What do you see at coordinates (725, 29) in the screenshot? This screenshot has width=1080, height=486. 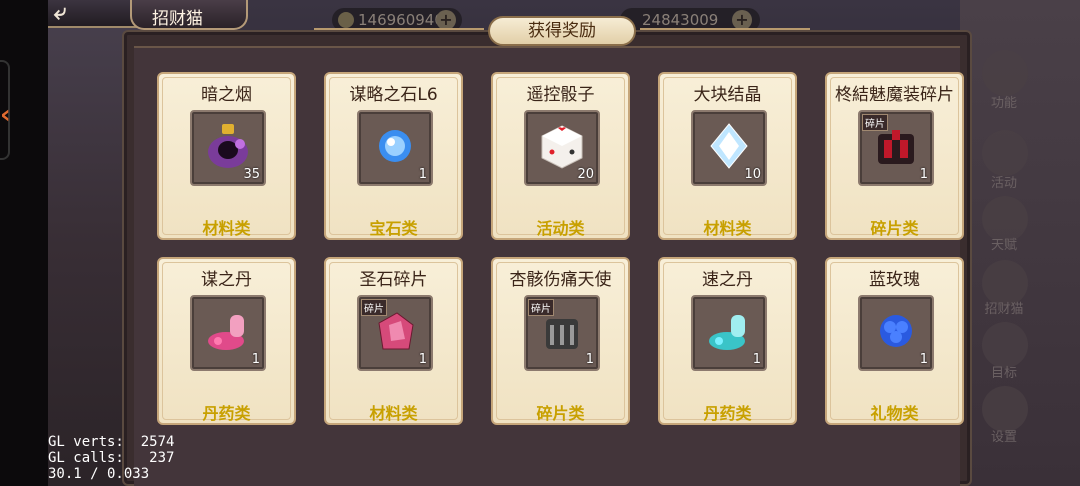 I see `header-ornament-right` at bounding box center [725, 29].